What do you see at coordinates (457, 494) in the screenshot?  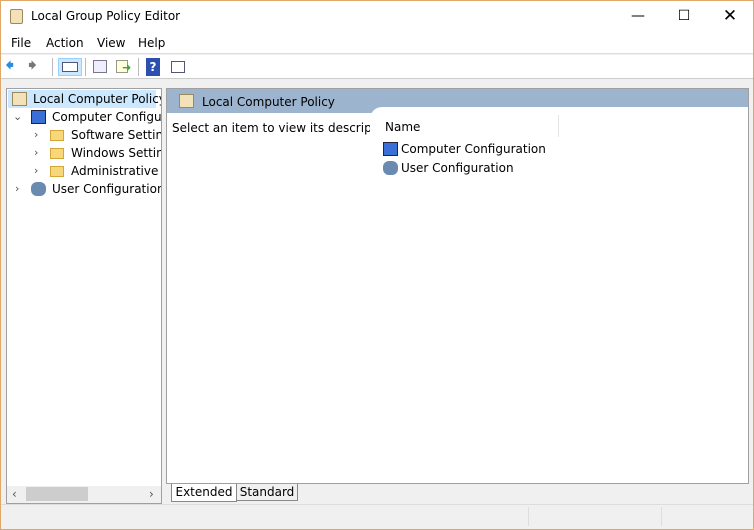 I see `view-tabs: Extended Standard` at bounding box center [457, 494].